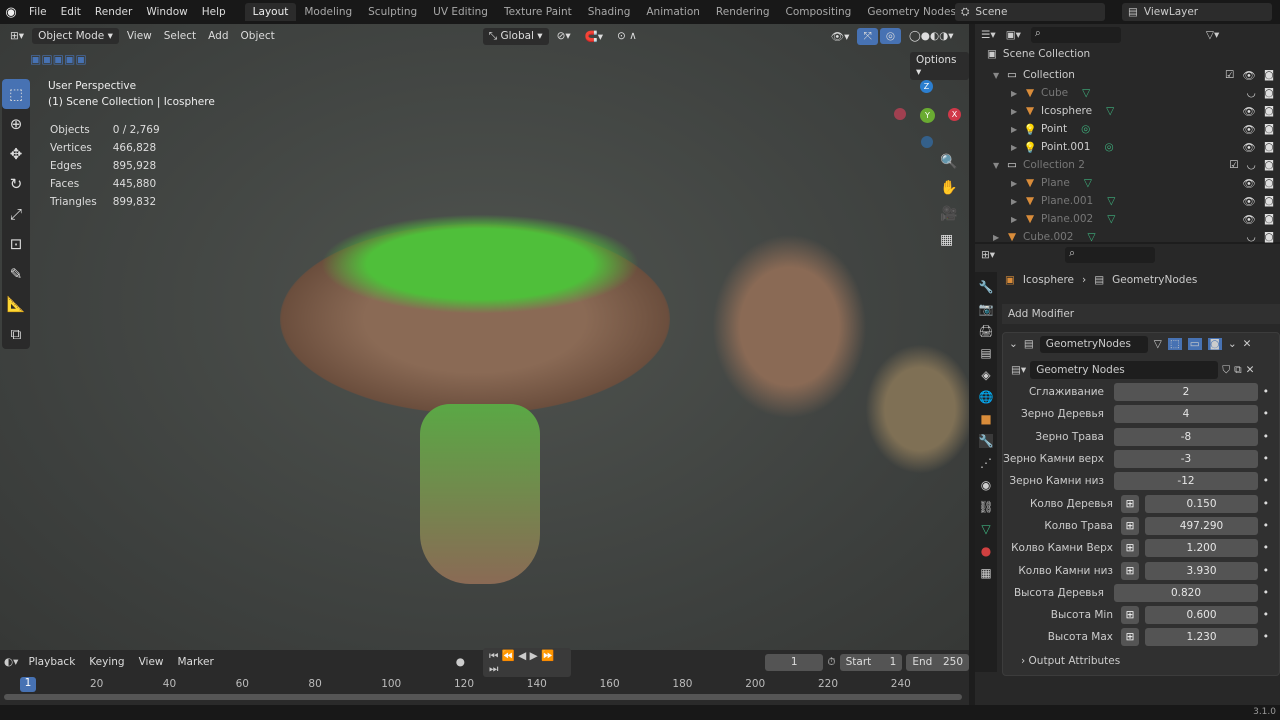  What do you see at coordinates (1226, 370) in the screenshot?
I see `fake-user-icon: ⛉` at bounding box center [1226, 370].